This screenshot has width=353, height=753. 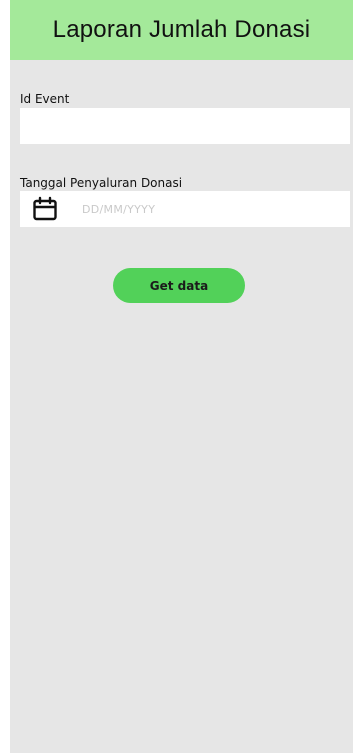 I want to click on app-header: Laporan Jumlah Donasi, so click(x=181, y=30).